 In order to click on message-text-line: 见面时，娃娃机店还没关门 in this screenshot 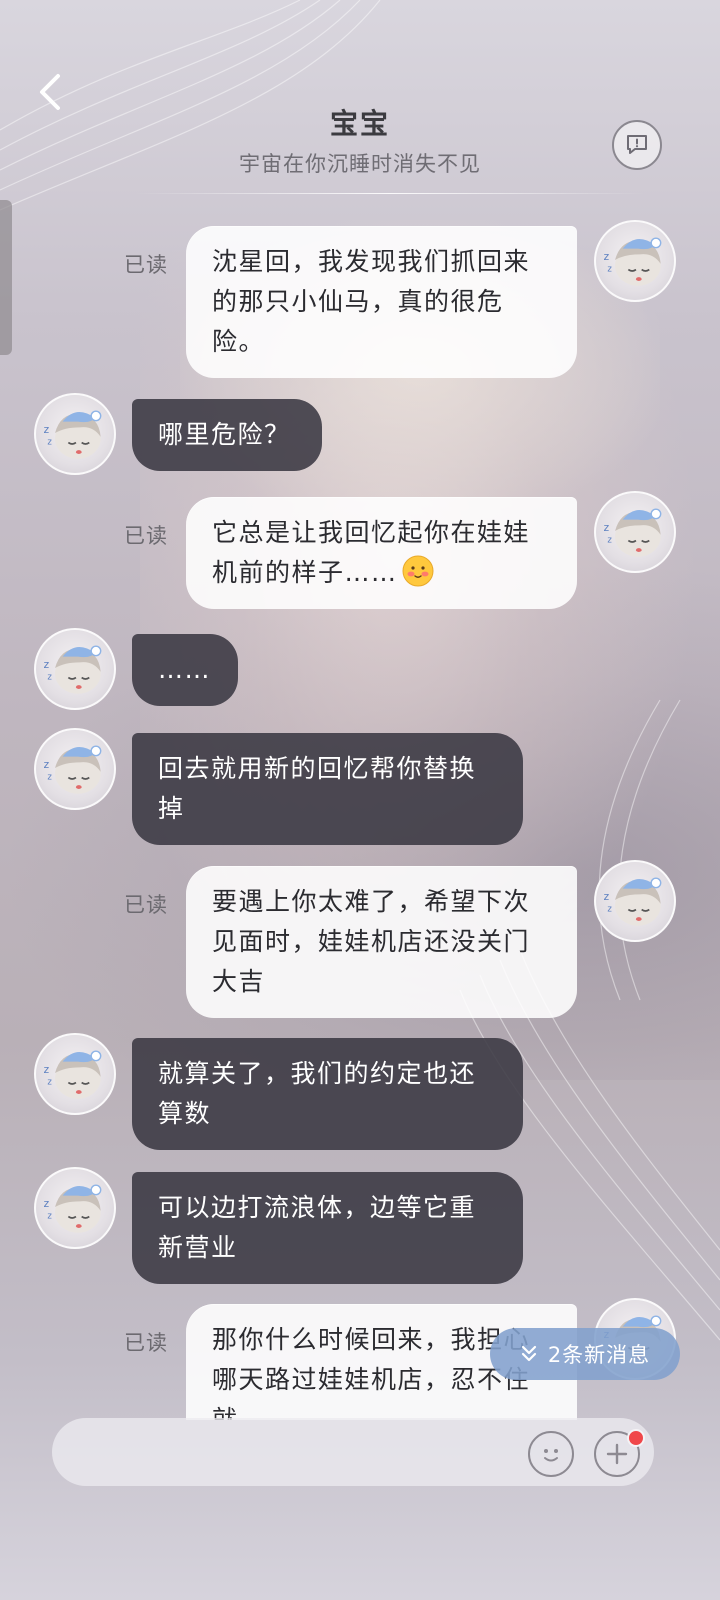, I will do `click(371, 941)`.